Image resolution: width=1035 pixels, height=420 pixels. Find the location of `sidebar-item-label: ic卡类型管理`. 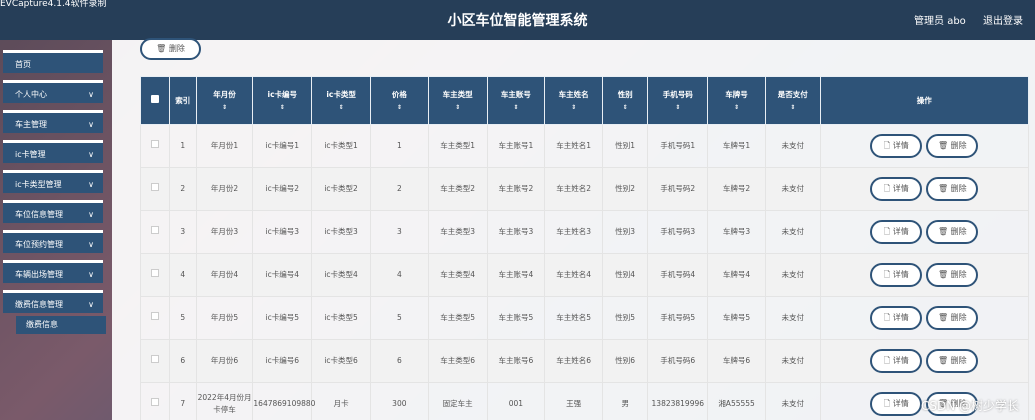

sidebar-item-label: ic卡类型管理 is located at coordinates (38, 184).